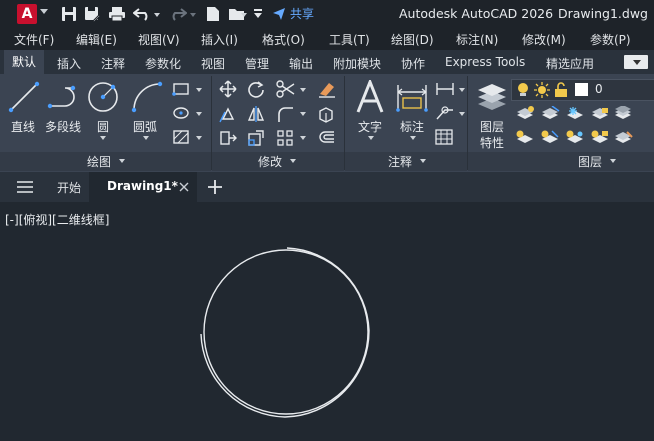 Image resolution: width=654 pixels, height=441 pixels. What do you see at coordinates (477, 39) in the screenshot?
I see `menu-dimension: 标注(N)` at bounding box center [477, 39].